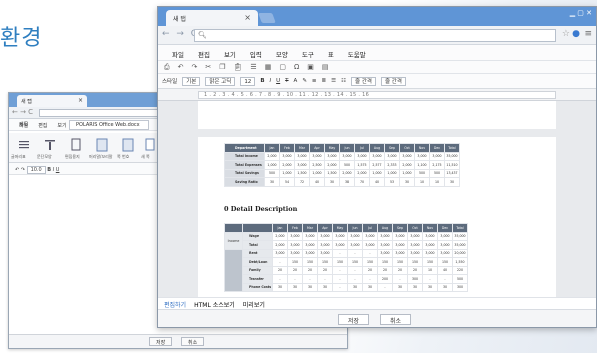 This screenshot has width=597, height=353. Describe the element at coordinates (167, 67) in the screenshot. I see `print-icon: ⎙` at that location.